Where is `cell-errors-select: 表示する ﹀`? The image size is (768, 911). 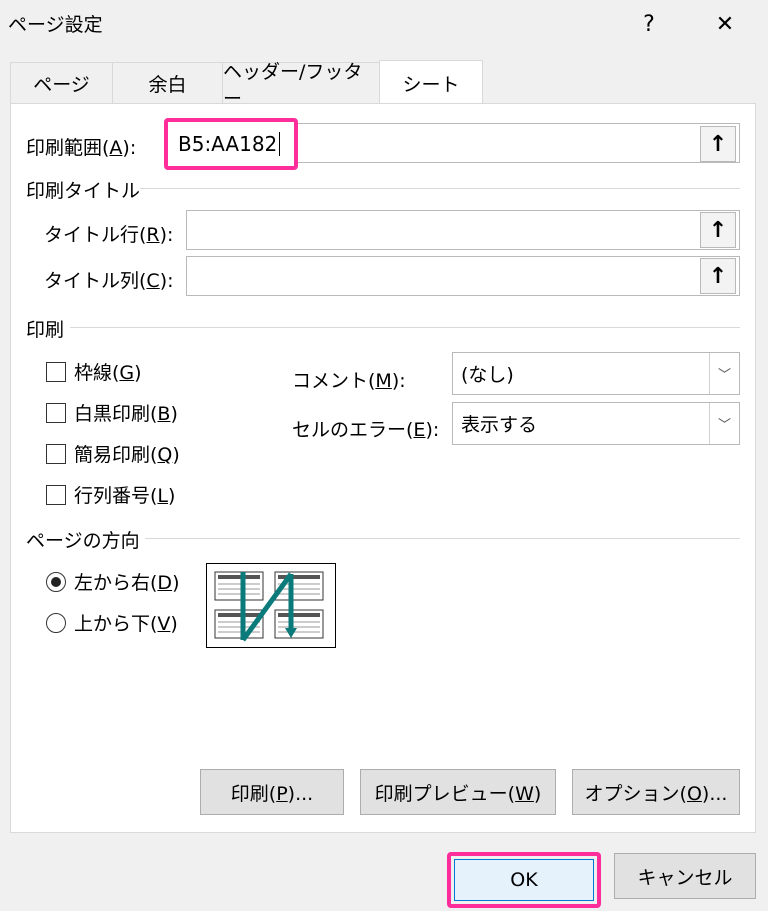 cell-errors-select: 表示する ﹀ is located at coordinates (596, 423).